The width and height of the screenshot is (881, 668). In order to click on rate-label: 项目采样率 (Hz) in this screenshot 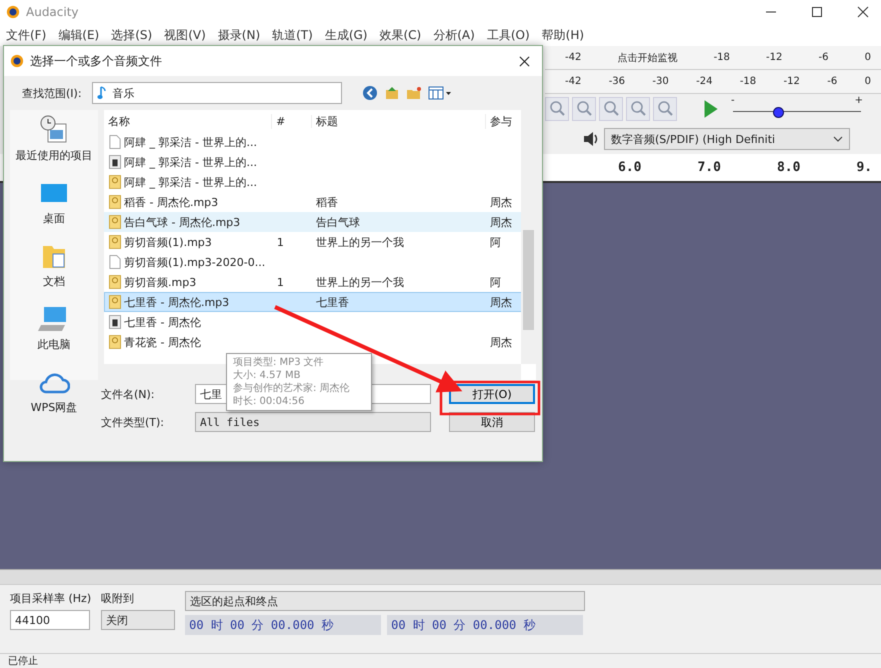, I will do `click(51, 598)`.